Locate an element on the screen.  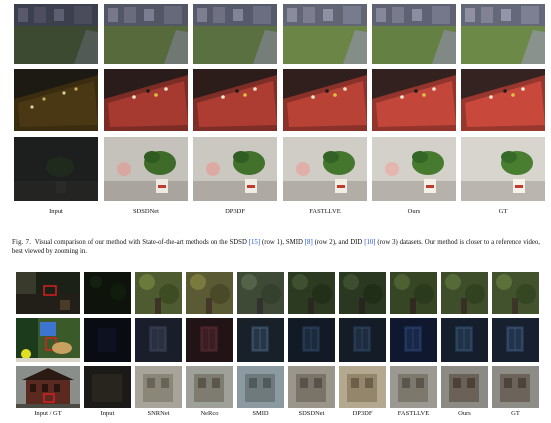
bottom-r3-fastllve is located at coordinates (413, 387).